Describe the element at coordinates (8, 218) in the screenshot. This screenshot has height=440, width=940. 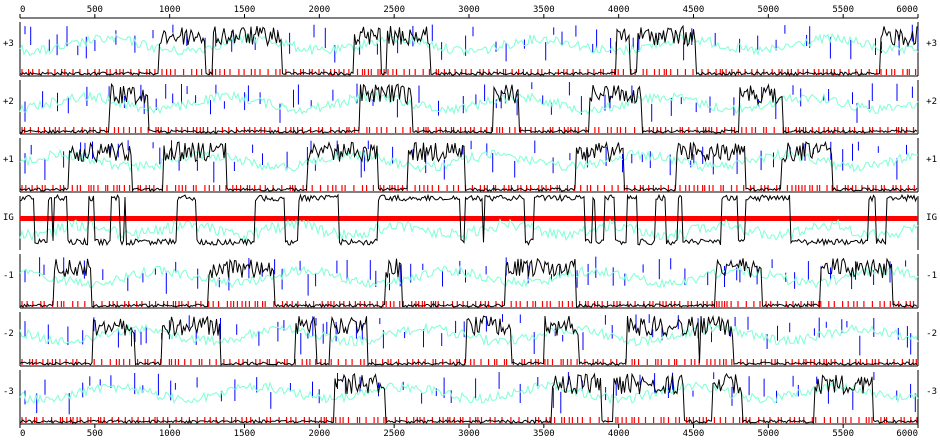
I see `frame-label-left: IG` at that location.